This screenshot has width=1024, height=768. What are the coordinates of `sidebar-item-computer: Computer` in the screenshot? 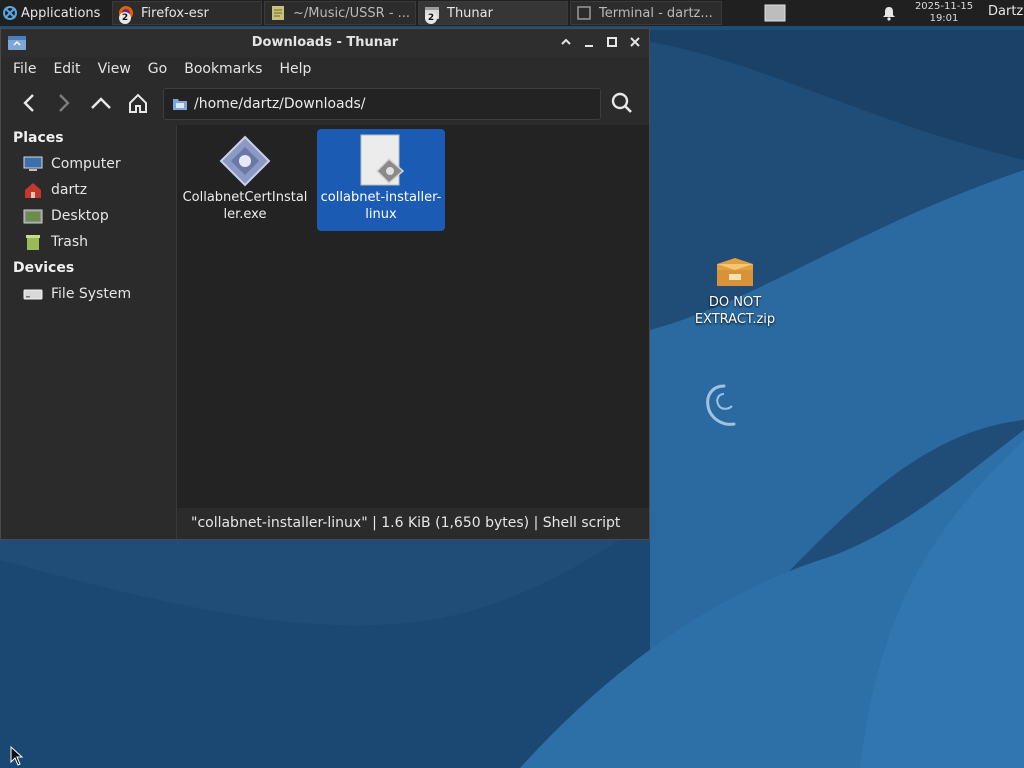 It's located at (88, 164).